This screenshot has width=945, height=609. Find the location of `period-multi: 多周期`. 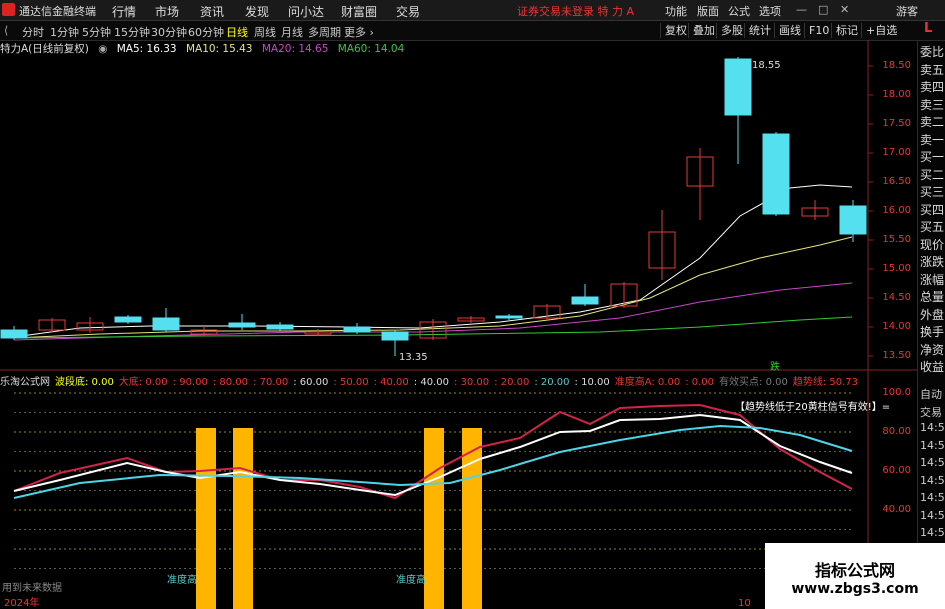

period-multi: 多周期 is located at coordinates (324, 32).